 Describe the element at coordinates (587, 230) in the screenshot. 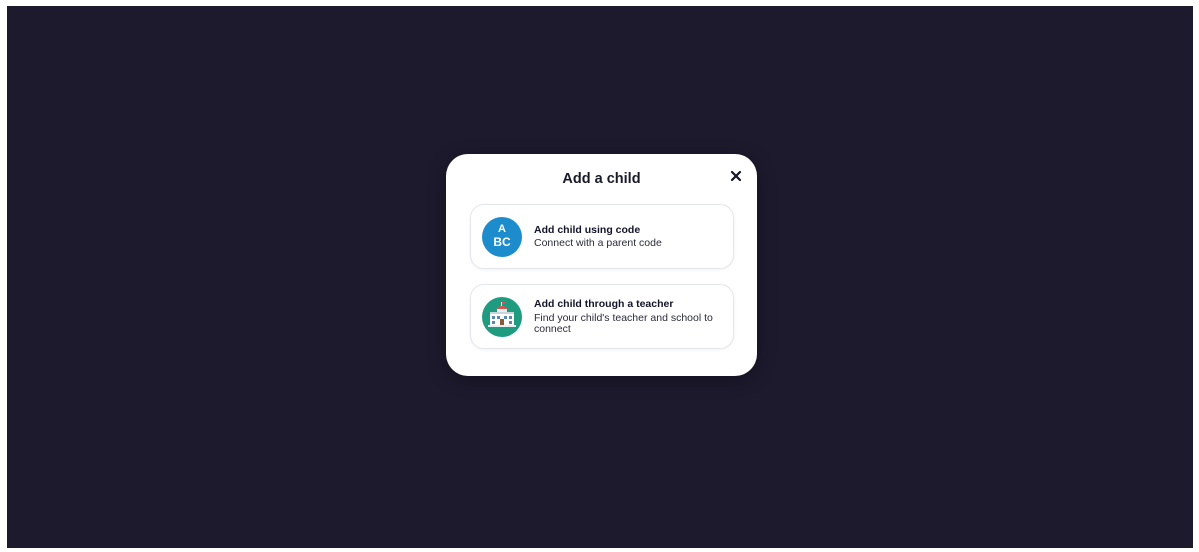

I see `option-title: Add child using code` at that location.